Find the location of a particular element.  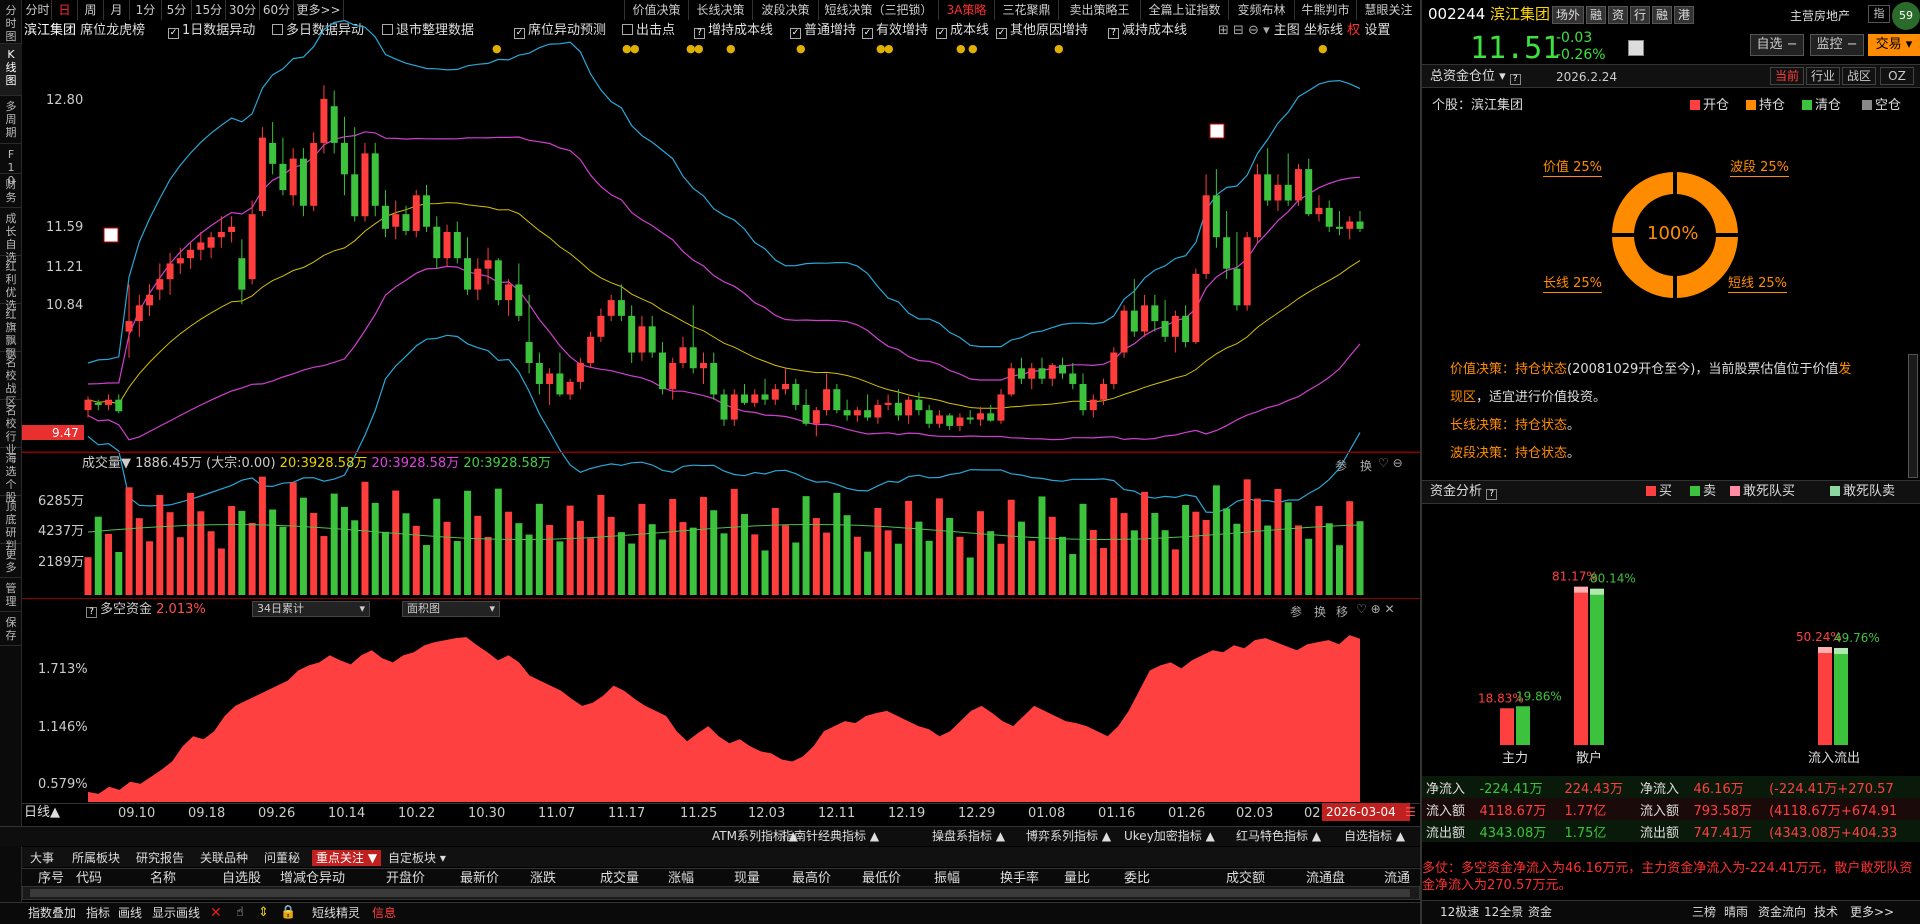

index-button: 指 is located at coordinates (1879, 14).